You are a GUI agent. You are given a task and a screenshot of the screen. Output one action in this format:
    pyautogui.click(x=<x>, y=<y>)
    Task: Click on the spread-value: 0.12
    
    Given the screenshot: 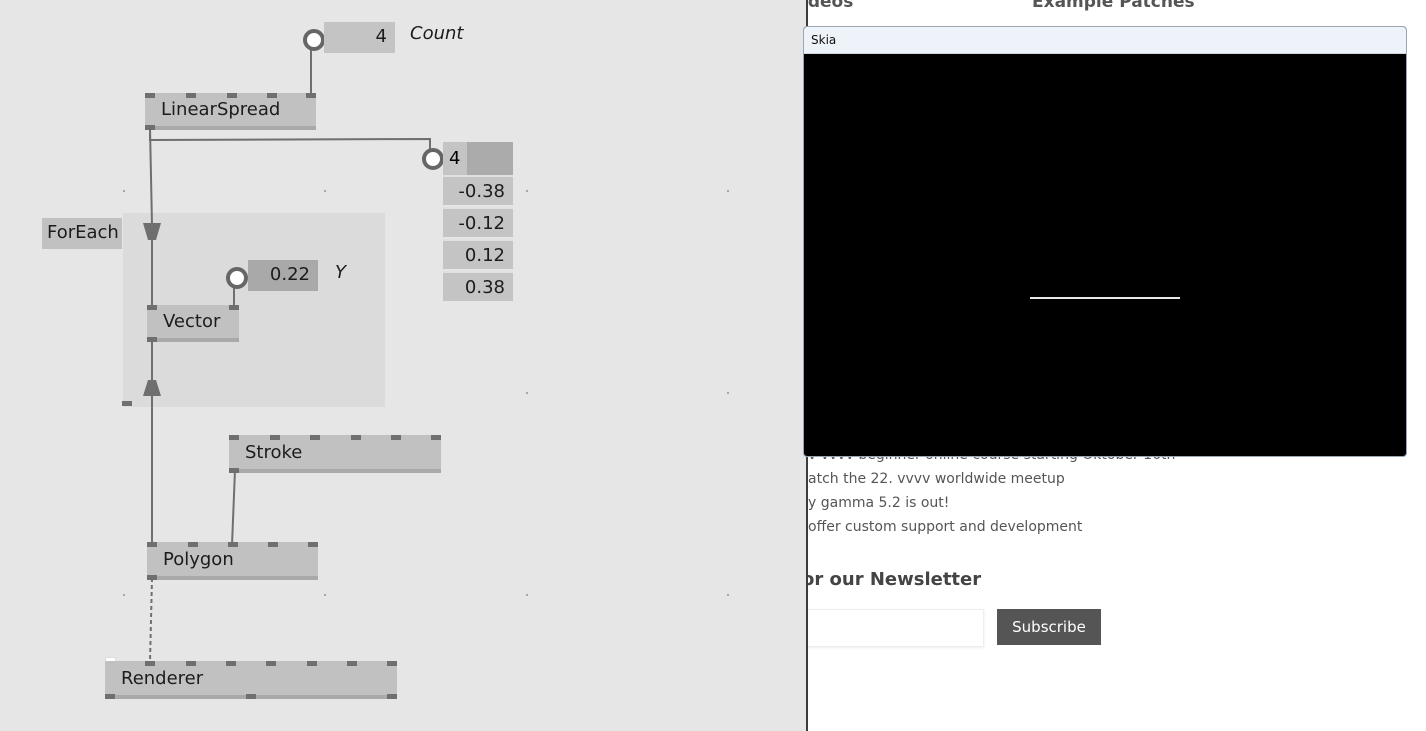 What is the action you would take?
    pyautogui.click(x=478, y=254)
    